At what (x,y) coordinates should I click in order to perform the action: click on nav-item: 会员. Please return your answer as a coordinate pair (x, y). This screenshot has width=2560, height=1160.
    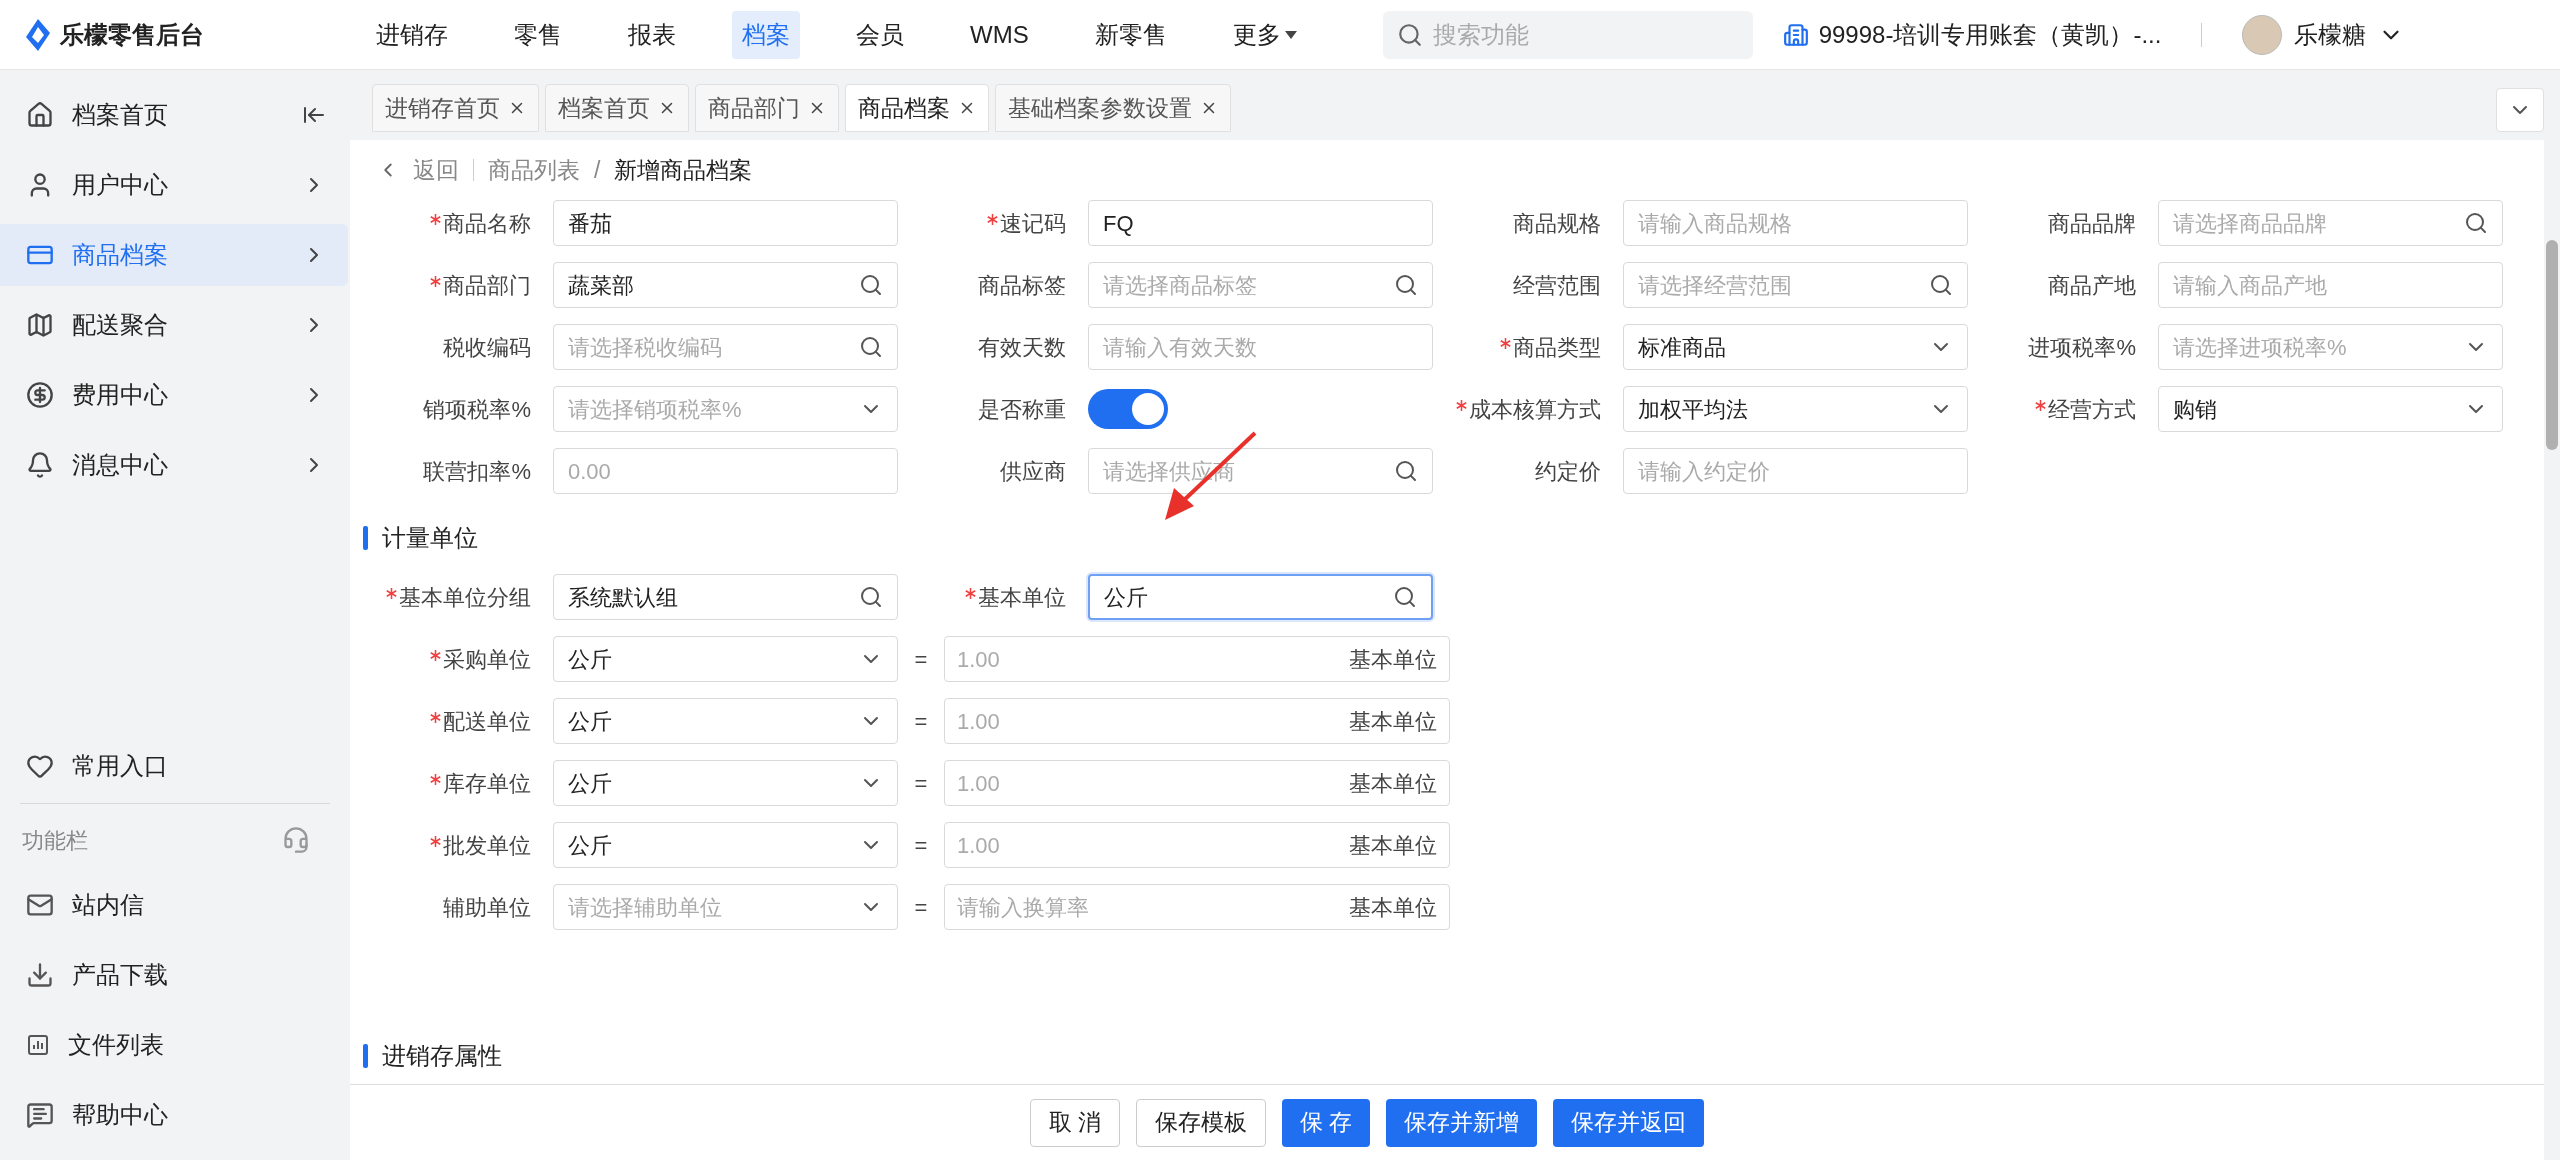
    Looking at the image, I should click on (880, 34).